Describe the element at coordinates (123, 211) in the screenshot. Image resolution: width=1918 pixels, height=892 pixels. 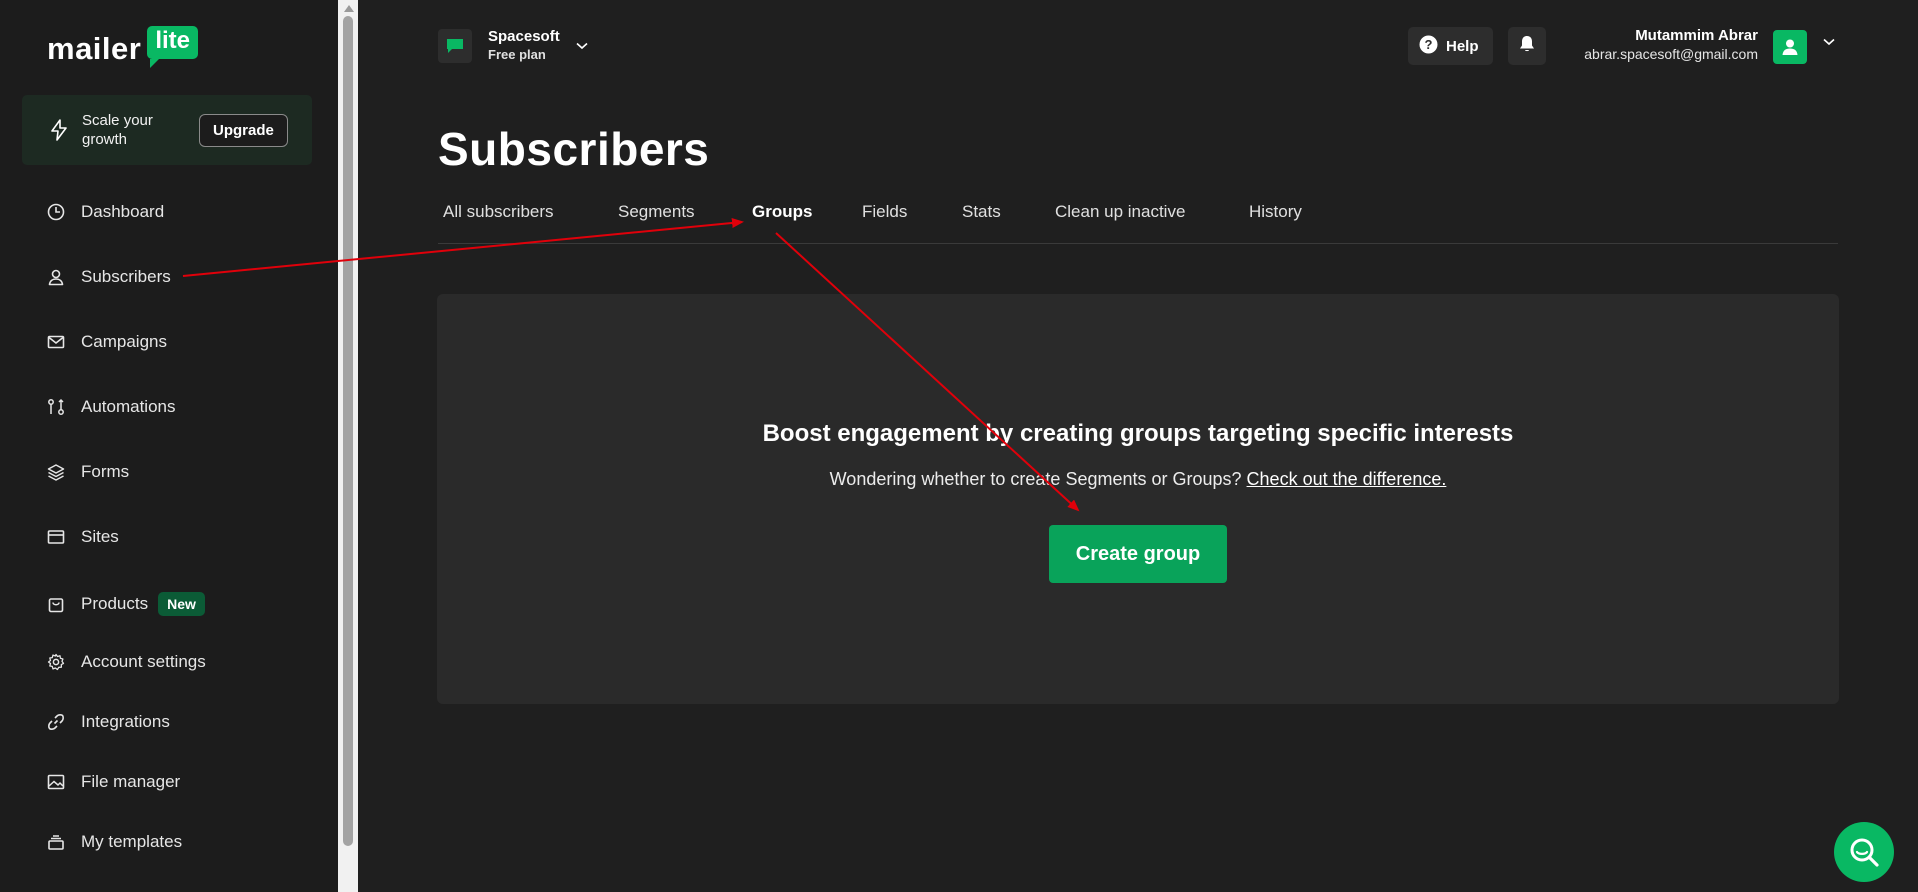
I see `sidebar-item-label: Dashboard` at that location.